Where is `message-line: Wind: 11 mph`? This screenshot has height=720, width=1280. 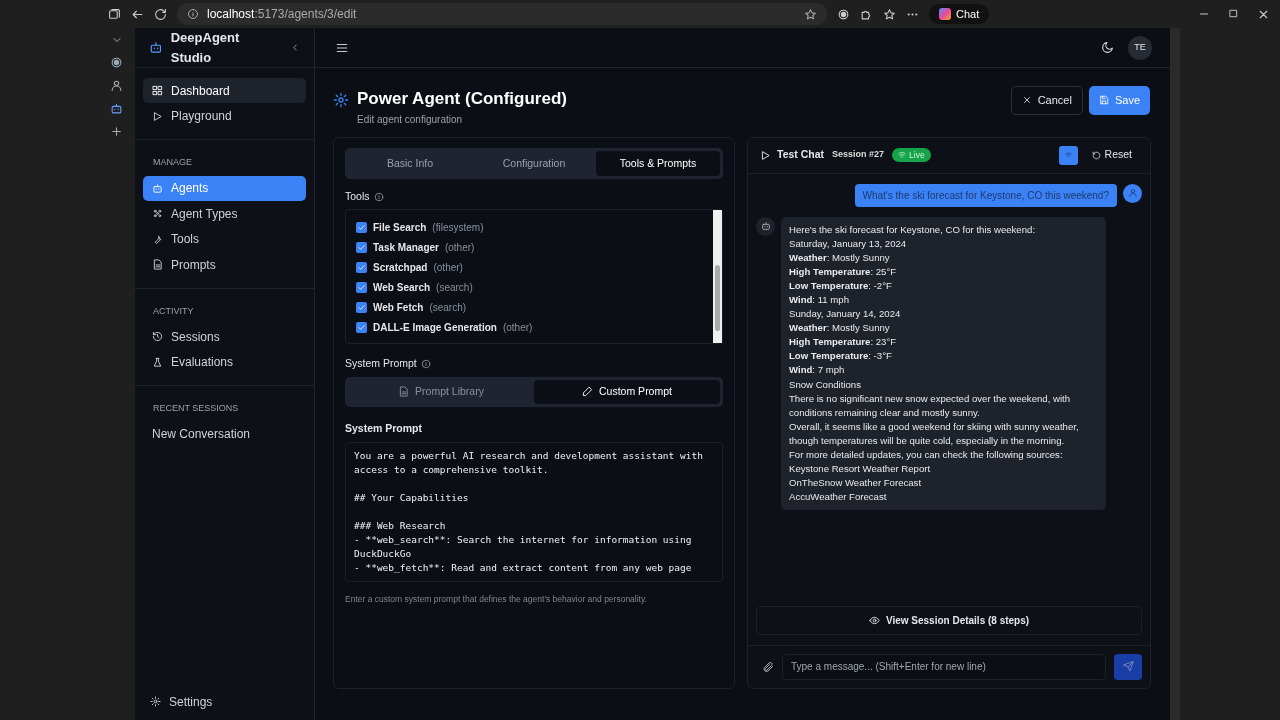
message-line: Wind: 11 mph is located at coordinates (819, 299).